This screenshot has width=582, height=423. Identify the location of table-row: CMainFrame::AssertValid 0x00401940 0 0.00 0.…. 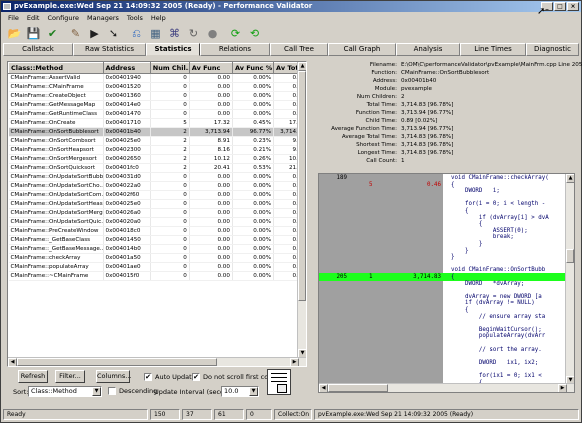
(157, 78).